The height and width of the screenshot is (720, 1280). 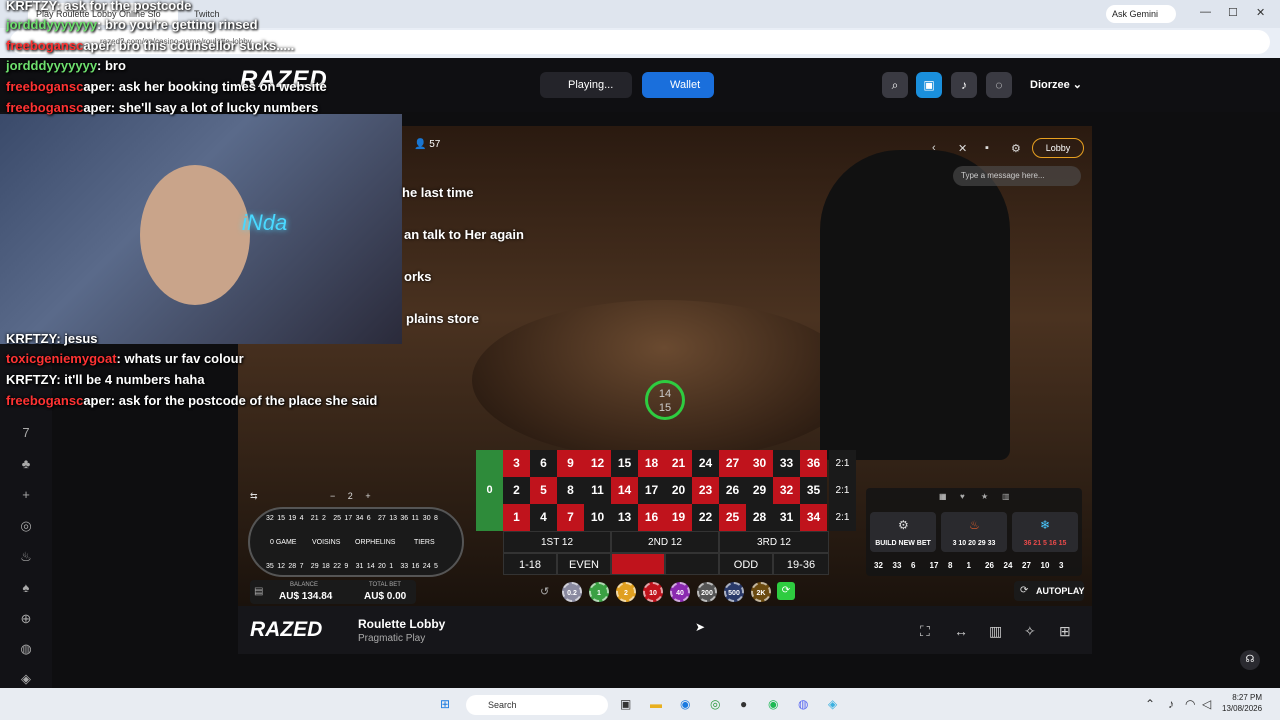 What do you see at coordinates (360, 518) in the screenshot?
I see `racetrack-number: 34` at bounding box center [360, 518].